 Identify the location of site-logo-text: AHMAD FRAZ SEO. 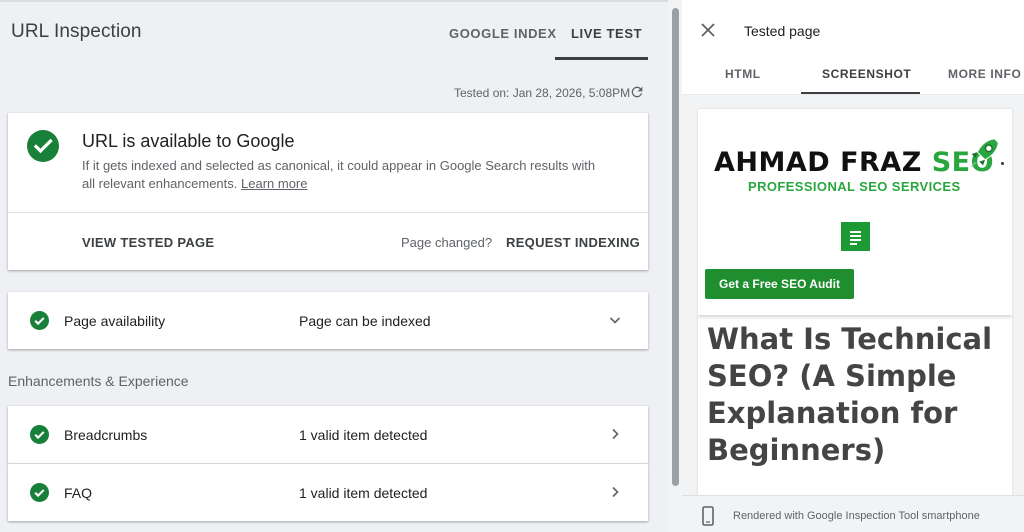
(854, 162).